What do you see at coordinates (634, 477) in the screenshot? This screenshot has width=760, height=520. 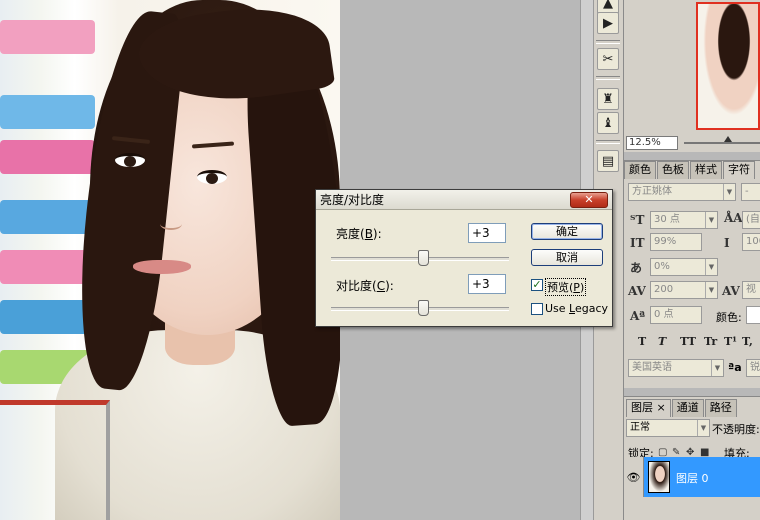 I see `eye-icon: 👁` at bounding box center [634, 477].